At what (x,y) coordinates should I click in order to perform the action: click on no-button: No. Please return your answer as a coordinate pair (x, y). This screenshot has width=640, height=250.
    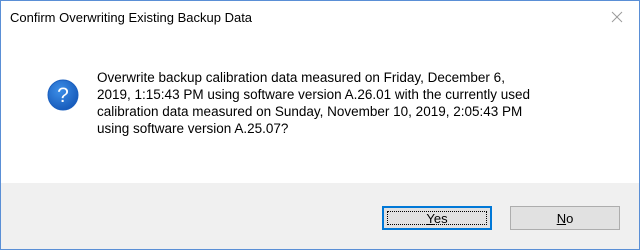
    Looking at the image, I should click on (565, 218).